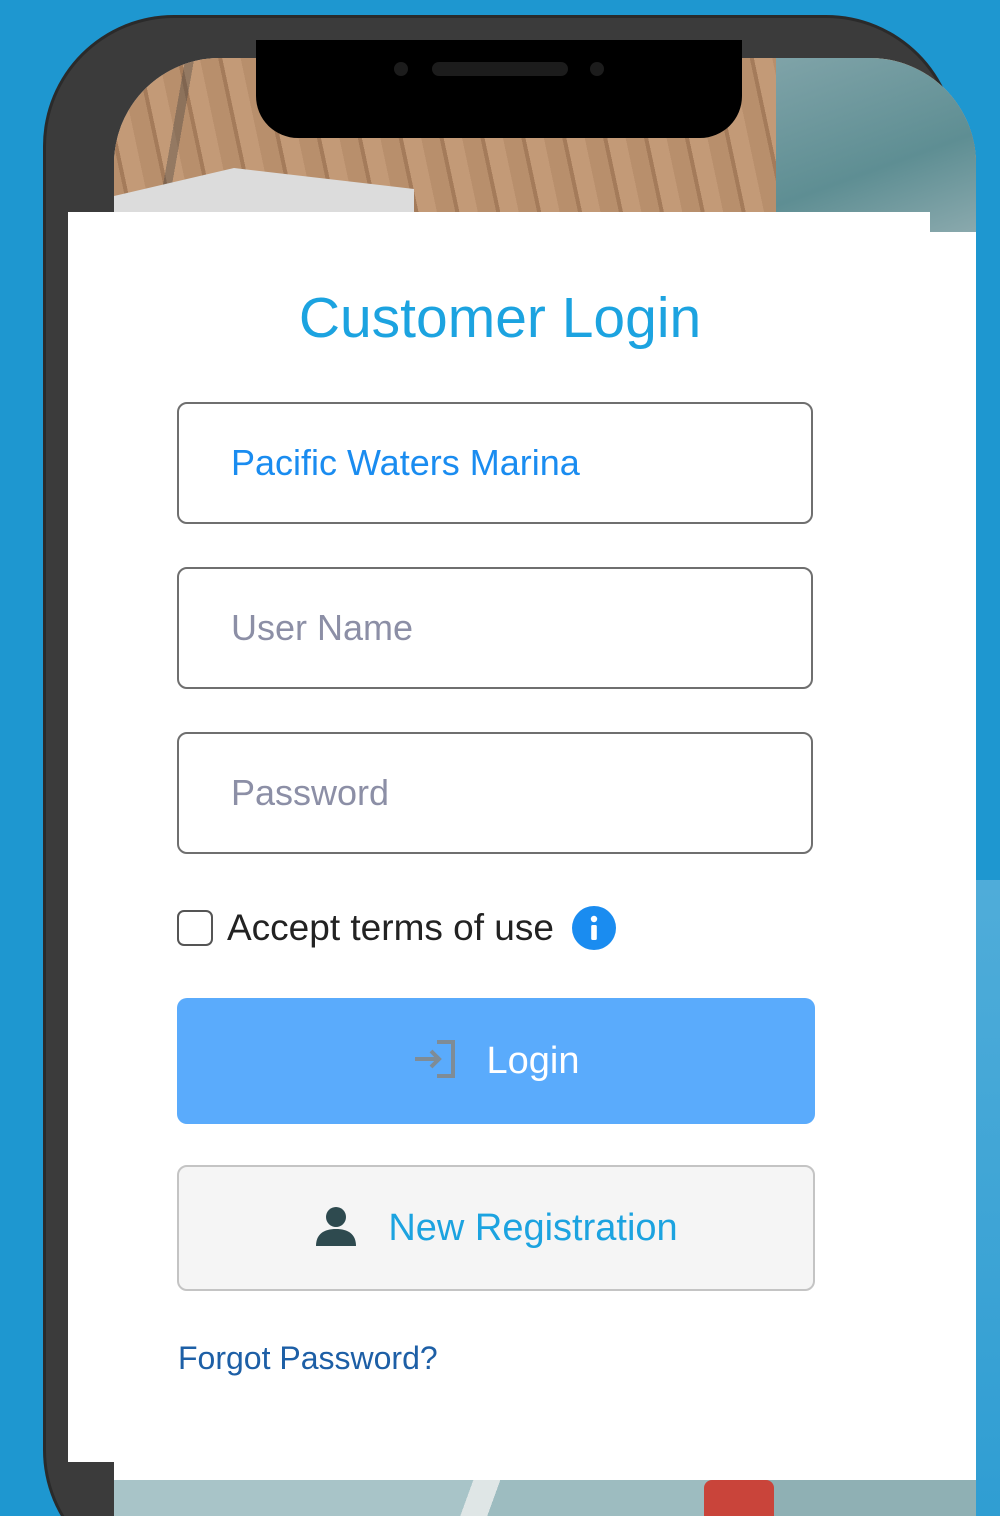  What do you see at coordinates (511, 463) in the screenshot?
I see `marina-input` at bounding box center [511, 463].